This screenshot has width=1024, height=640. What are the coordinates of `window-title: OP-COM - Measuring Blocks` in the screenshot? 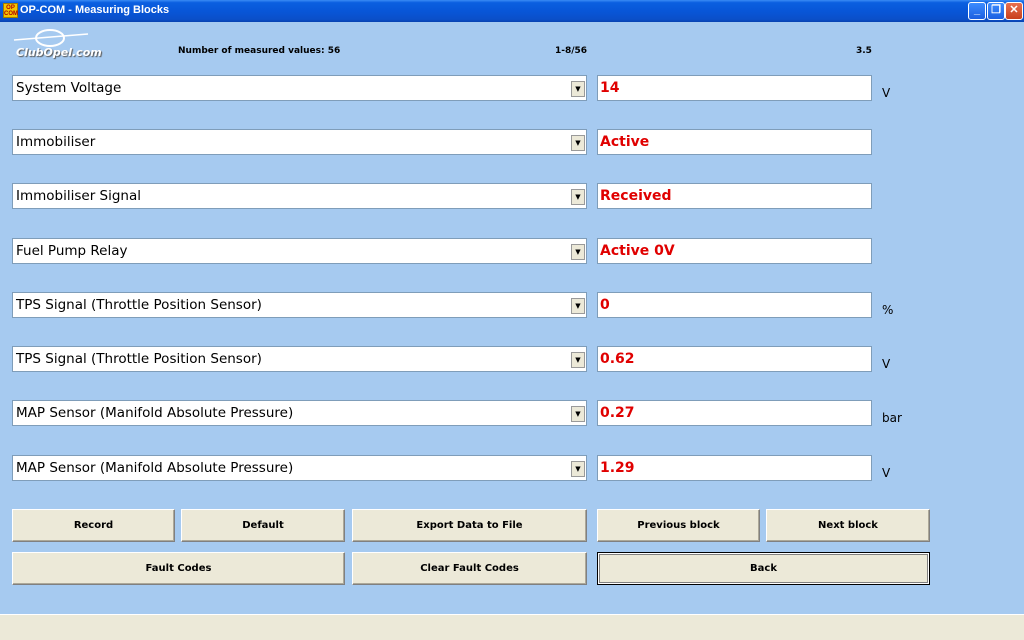 It's located at (95, 10).